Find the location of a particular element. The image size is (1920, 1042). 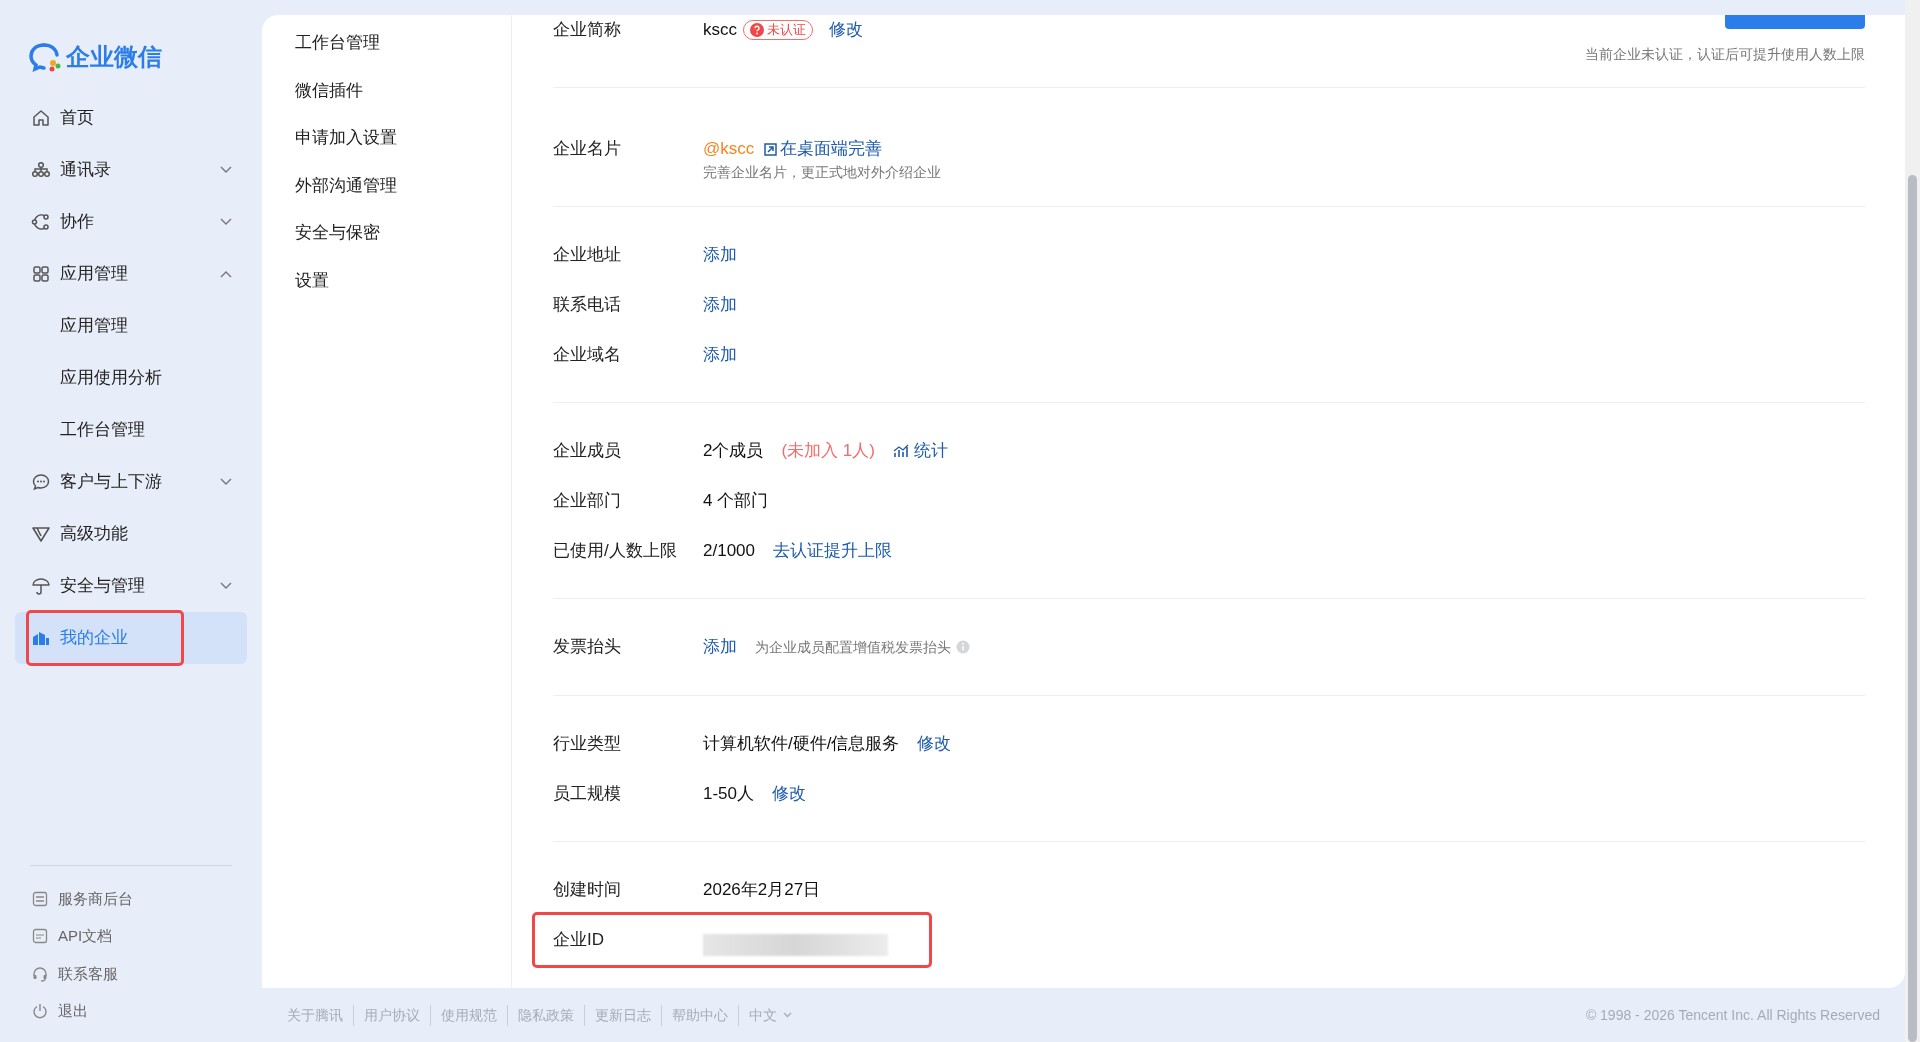

grid-icon is located at coordinates (41, 274).